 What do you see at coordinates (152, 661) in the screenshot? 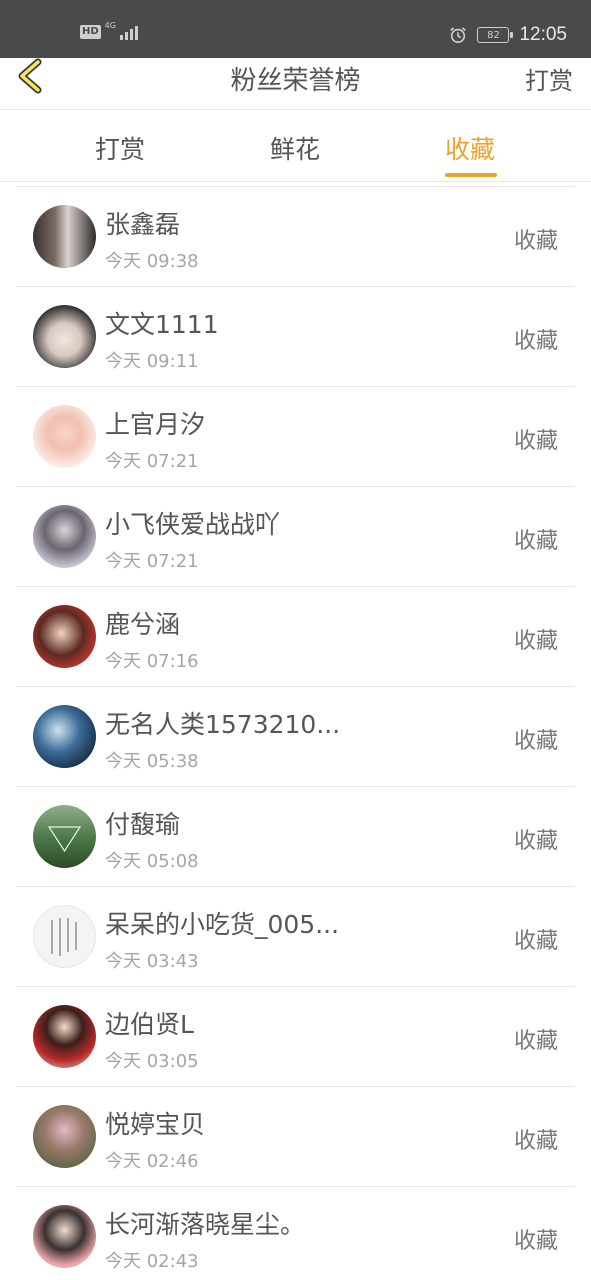
I see `timestamp: 今天 07:16` at bounding box center [152, 661].